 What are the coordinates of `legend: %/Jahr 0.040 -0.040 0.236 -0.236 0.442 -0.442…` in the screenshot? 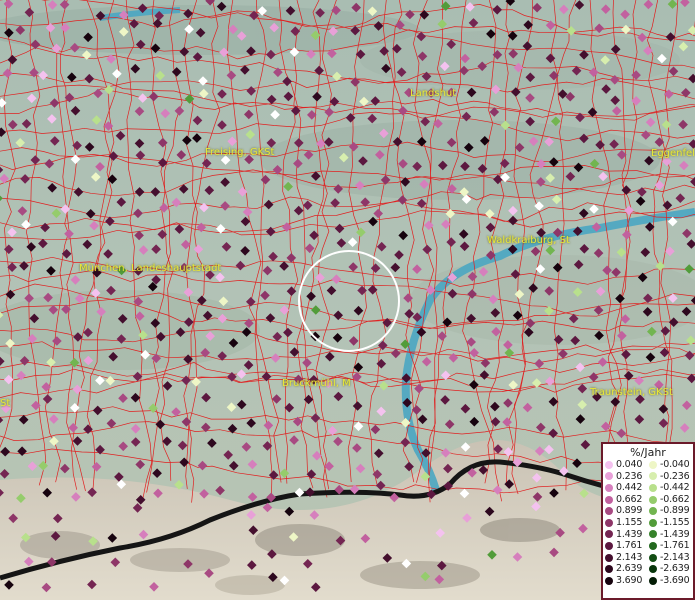 It's located at (648, 521).